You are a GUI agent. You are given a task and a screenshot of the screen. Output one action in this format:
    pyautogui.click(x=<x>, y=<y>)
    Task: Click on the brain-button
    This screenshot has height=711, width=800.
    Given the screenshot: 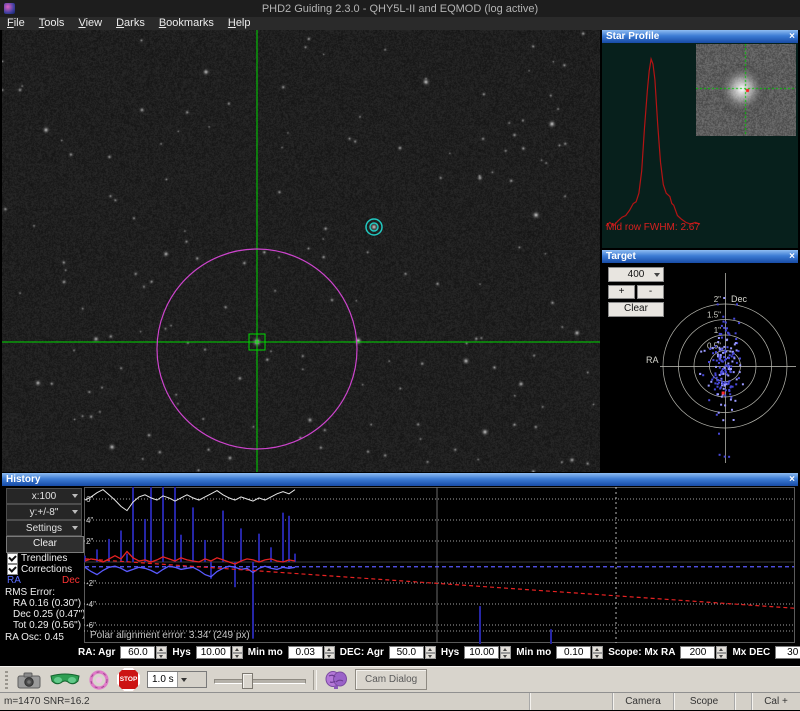 What is the action you would take?
    pyautogui.click(x=336, y=680)
    